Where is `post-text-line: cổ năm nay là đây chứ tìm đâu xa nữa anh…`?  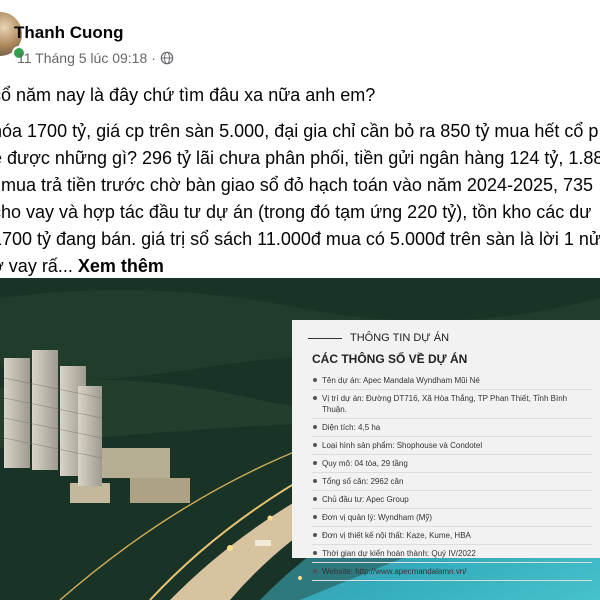 post-text-line: cổ năm nay là đây chứ tìm đâu xa nữa anh… is located at coordinates (188, 95).